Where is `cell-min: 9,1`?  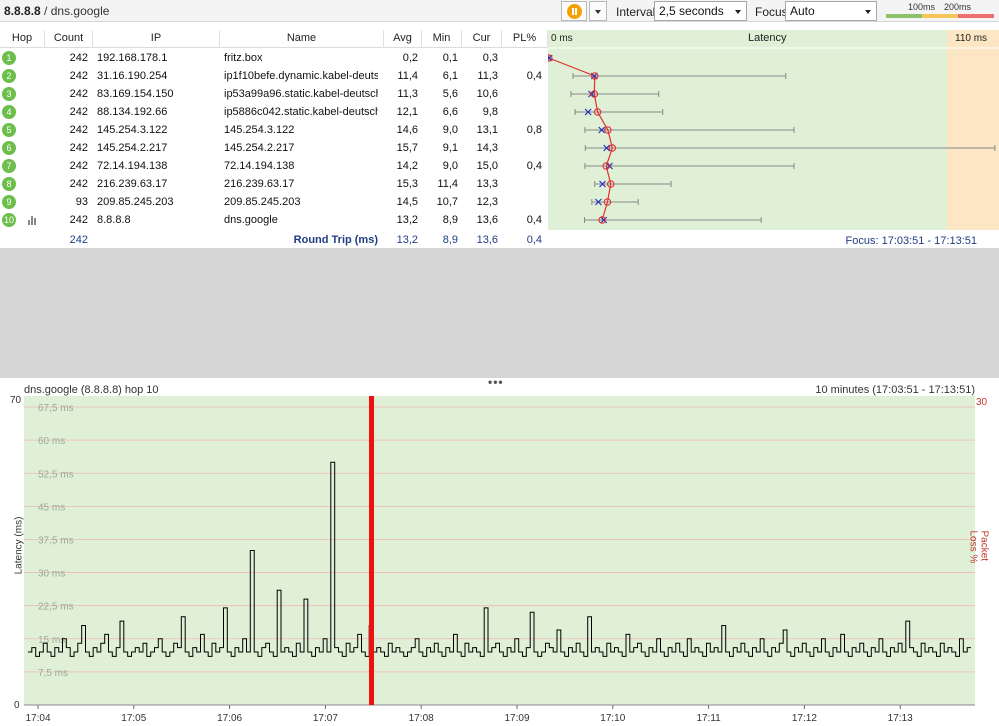
cell-min: 9,1 is located at coordinates (450, 148).